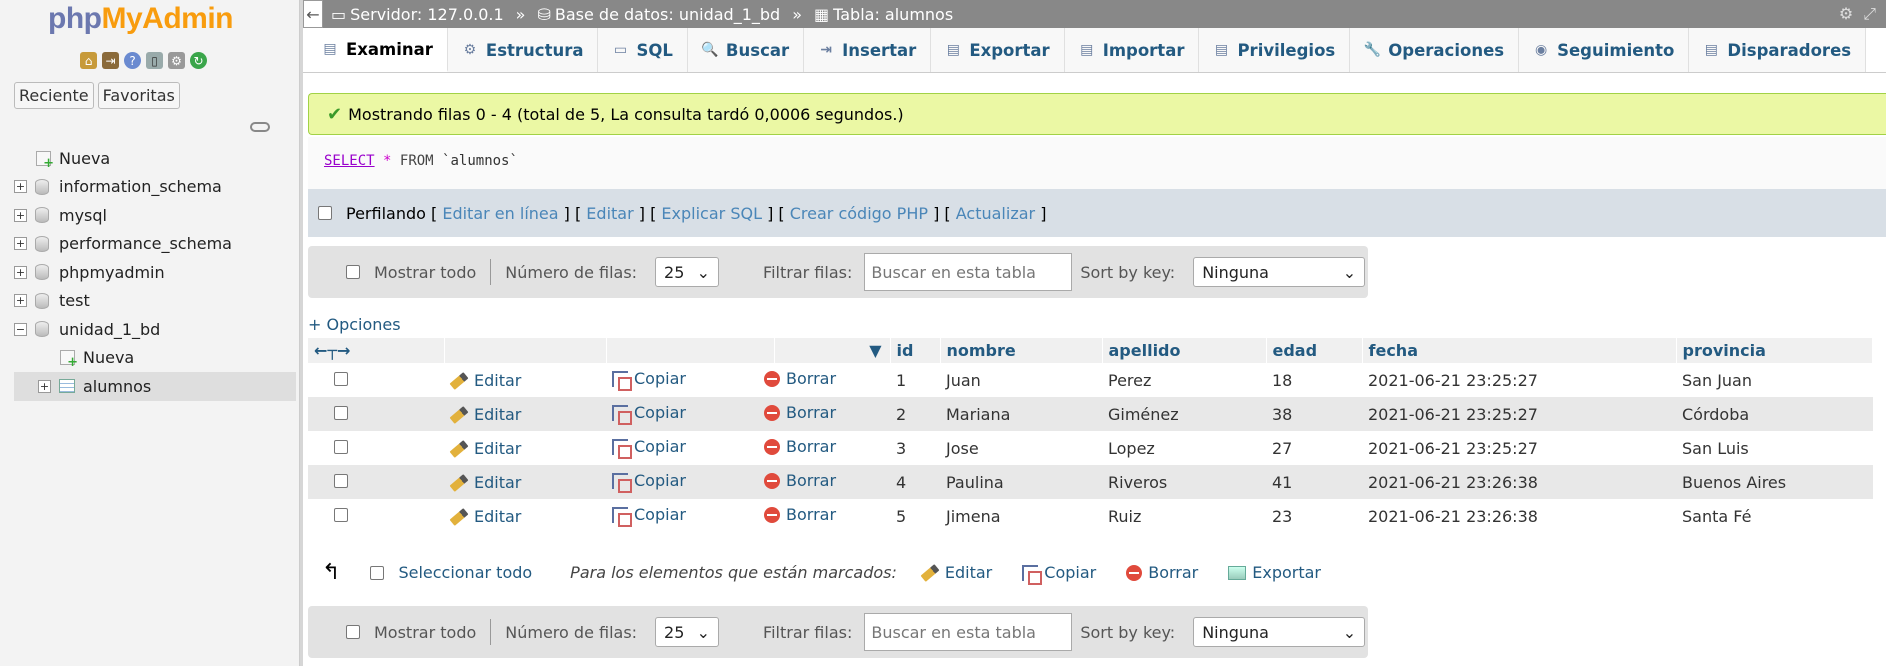 The width and height of the screenshot is (1886, 666). Describe the element at coordinates (1774, 516) in the screenshot. I see `cell-provincia: Santa Fé` at that location.